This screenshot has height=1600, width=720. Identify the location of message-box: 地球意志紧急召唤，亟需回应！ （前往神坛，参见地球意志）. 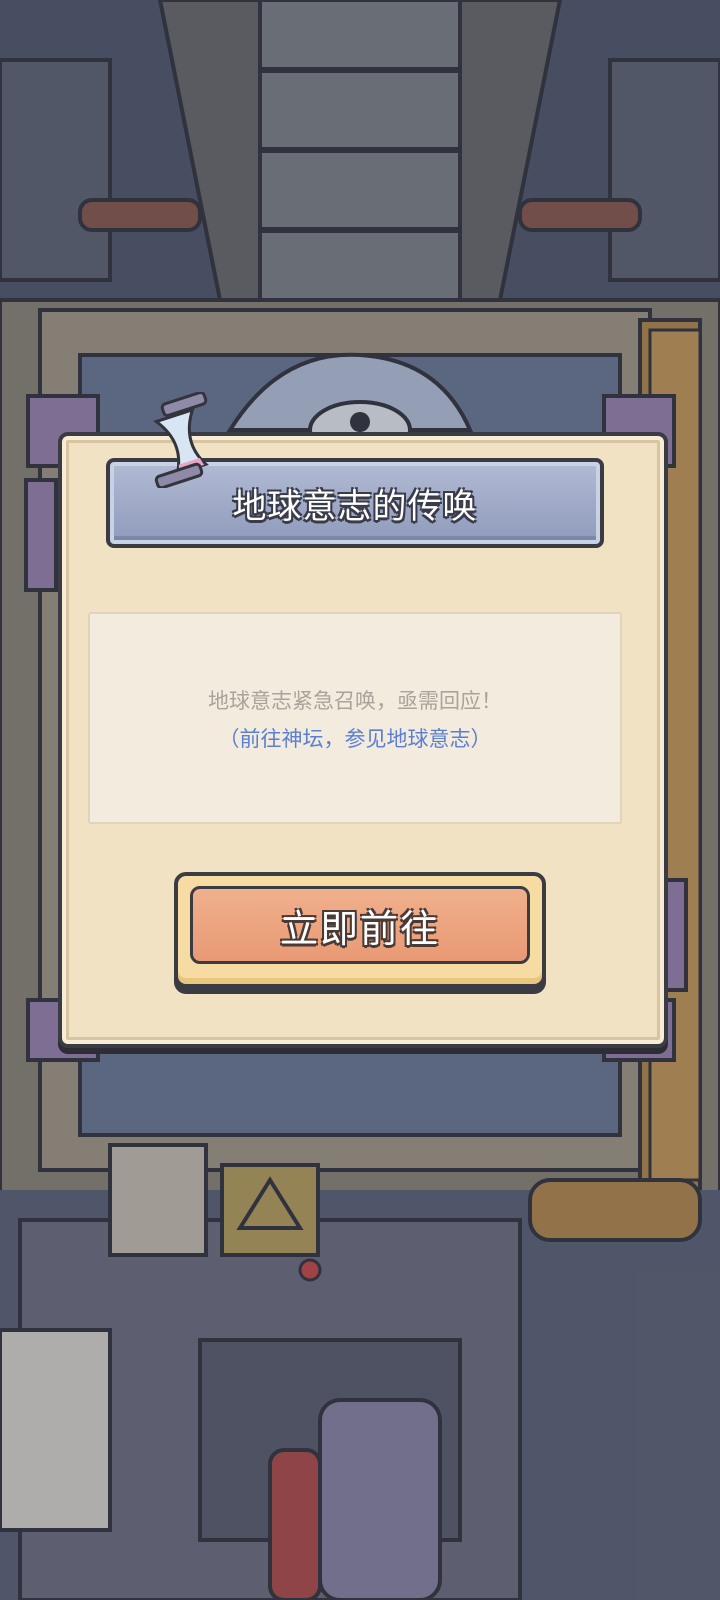
(355, 718).